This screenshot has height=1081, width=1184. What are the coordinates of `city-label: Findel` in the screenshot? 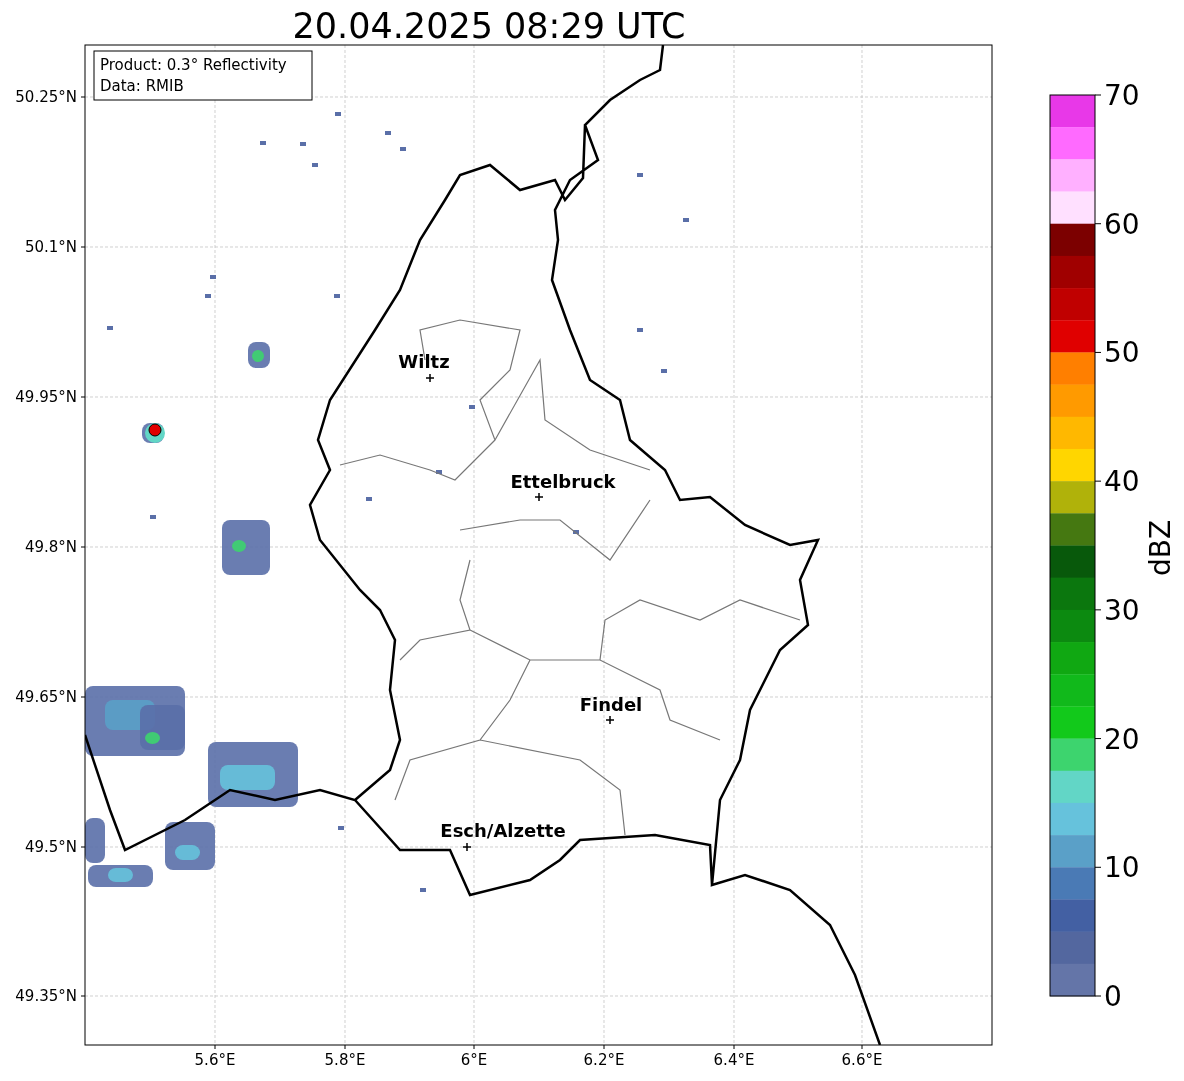 It's located at (611, 704).